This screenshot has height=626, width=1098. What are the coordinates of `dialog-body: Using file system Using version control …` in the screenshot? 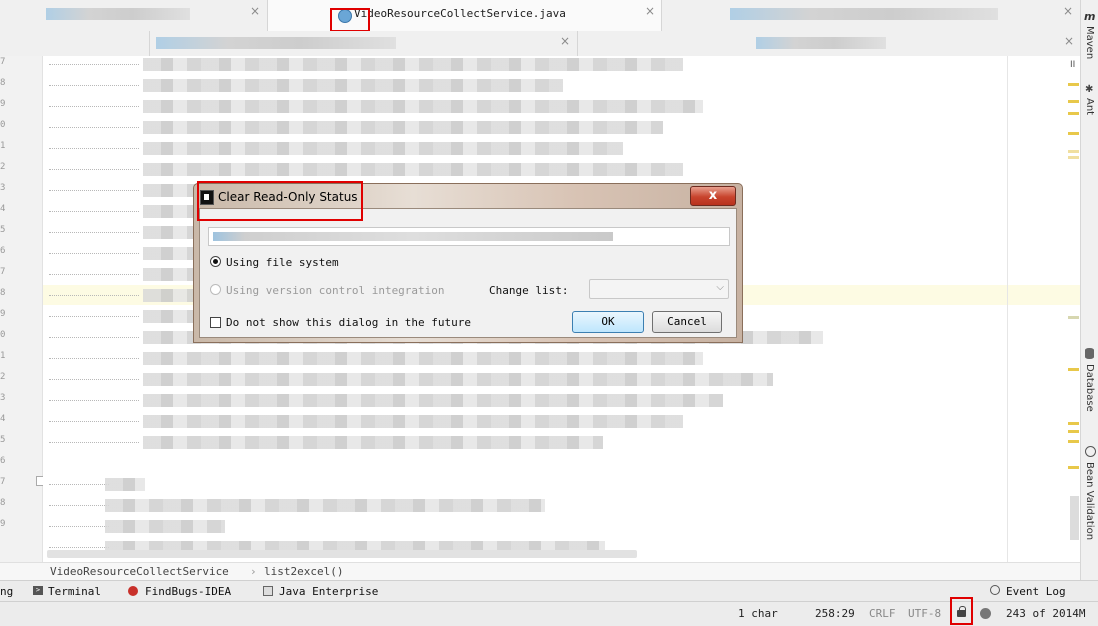 It's located at (468, 273).